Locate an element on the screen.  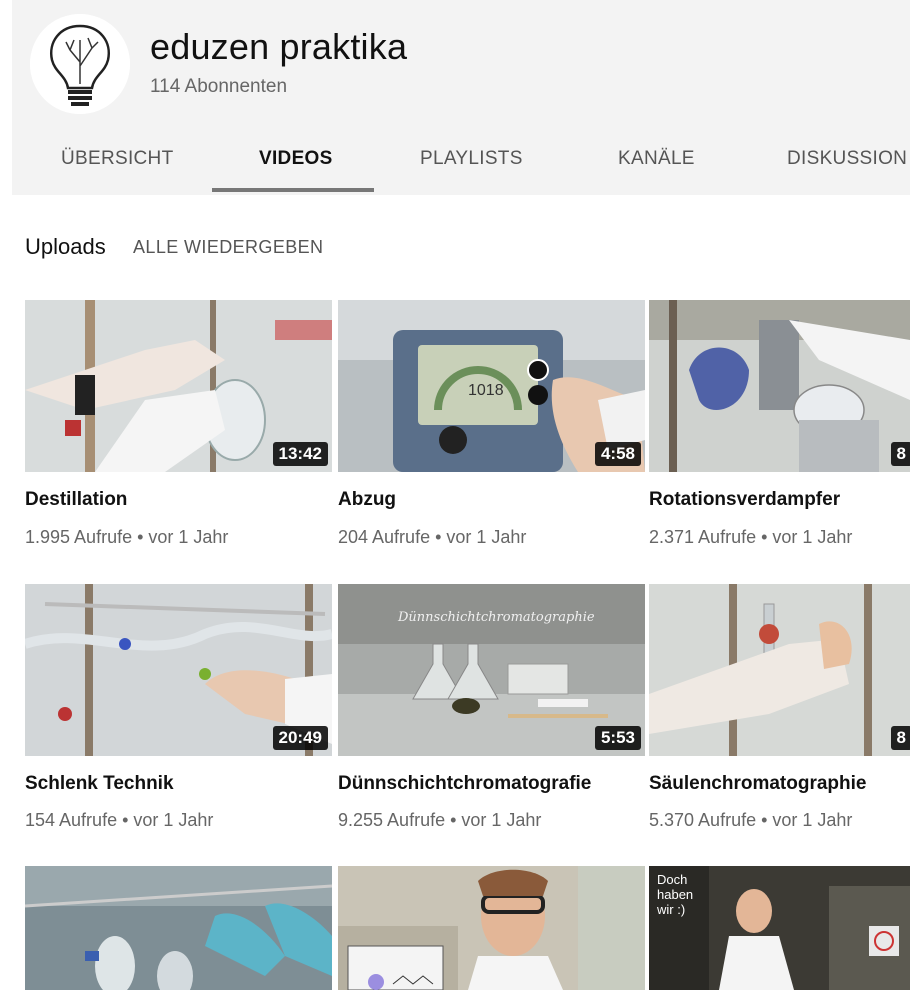
section-title: Uploads is located at coordinates (65, 246).